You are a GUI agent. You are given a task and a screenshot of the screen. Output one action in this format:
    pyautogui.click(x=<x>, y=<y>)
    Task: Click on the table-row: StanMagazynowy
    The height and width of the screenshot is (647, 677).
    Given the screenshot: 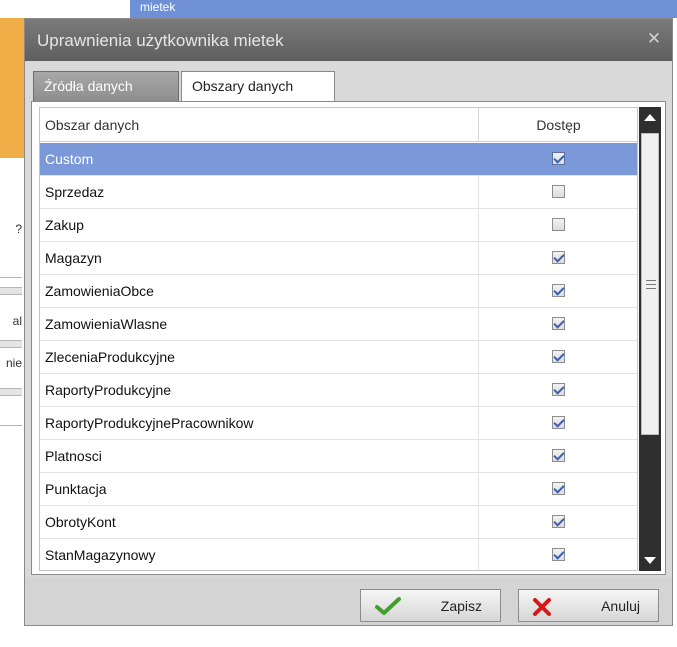 What is the action you would take?
    pyautogui.click(x=338, y=554)
    